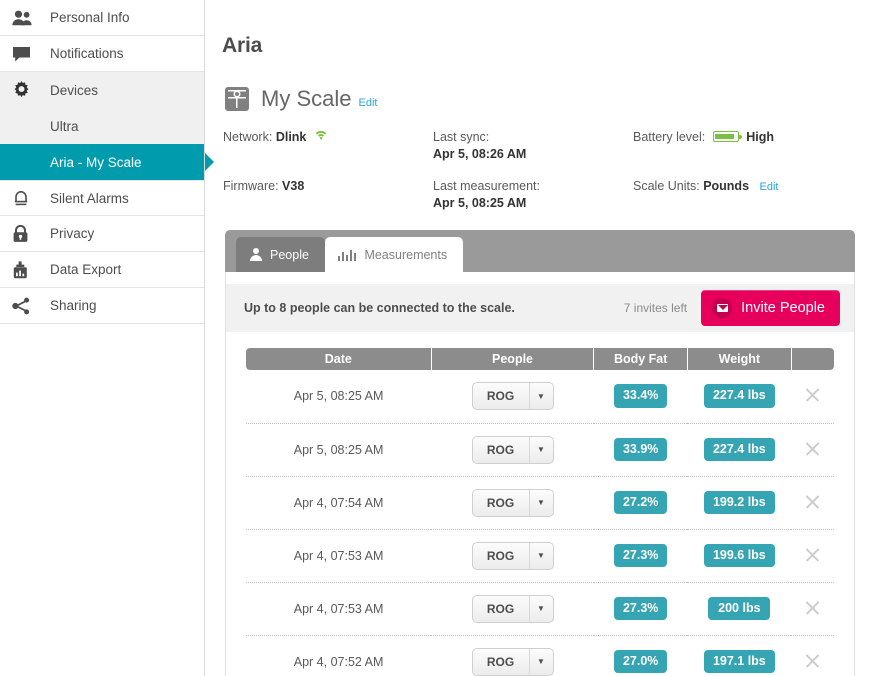 The width and height of the screenshot is (895, 676). Describe the element at coordinates (367, 103) in the screenshot. I see `scale-name-edit-link: Edit` at that location.